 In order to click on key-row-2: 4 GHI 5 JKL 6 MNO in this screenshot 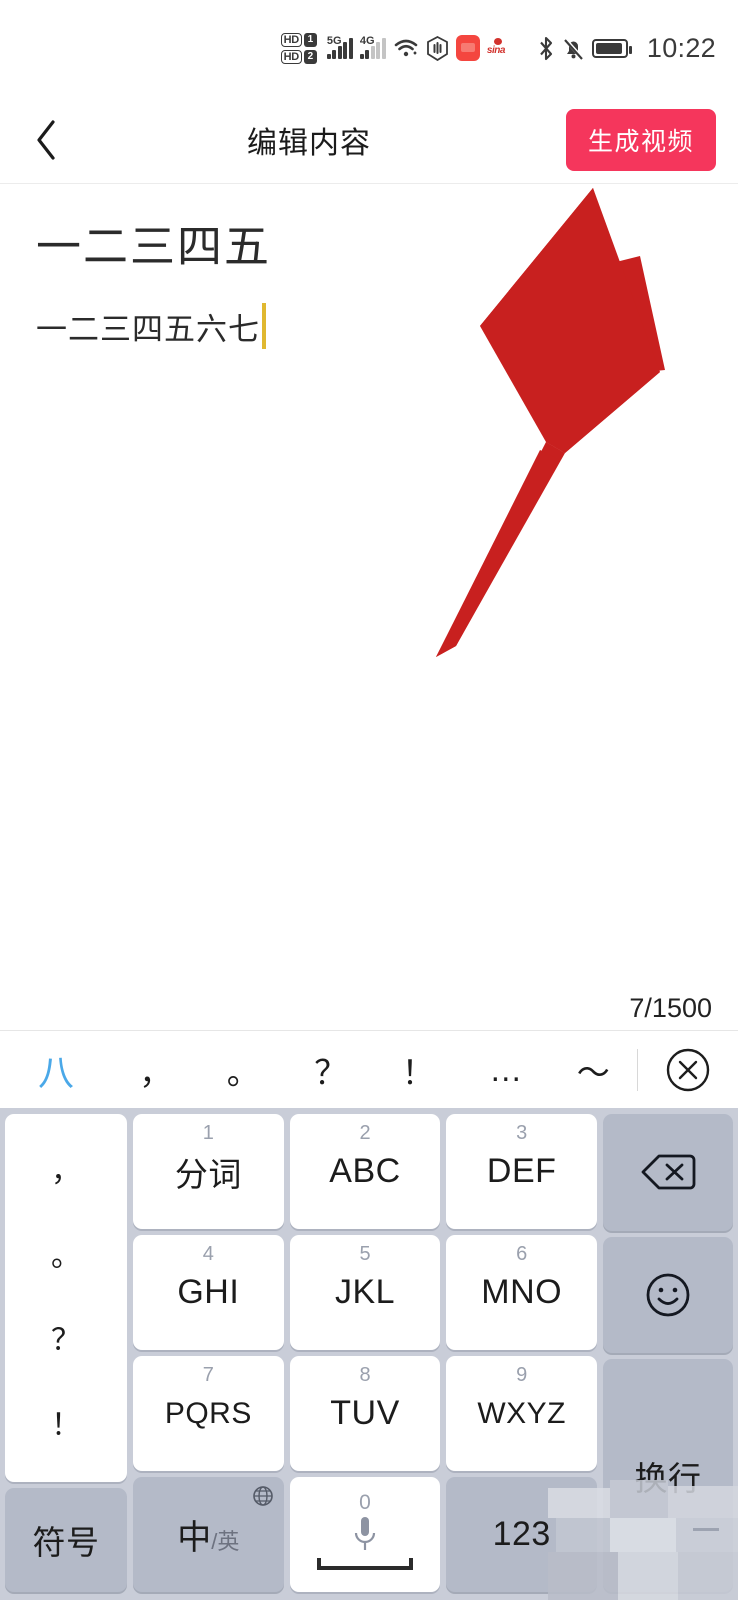, I will do `click(365, 1292)`.